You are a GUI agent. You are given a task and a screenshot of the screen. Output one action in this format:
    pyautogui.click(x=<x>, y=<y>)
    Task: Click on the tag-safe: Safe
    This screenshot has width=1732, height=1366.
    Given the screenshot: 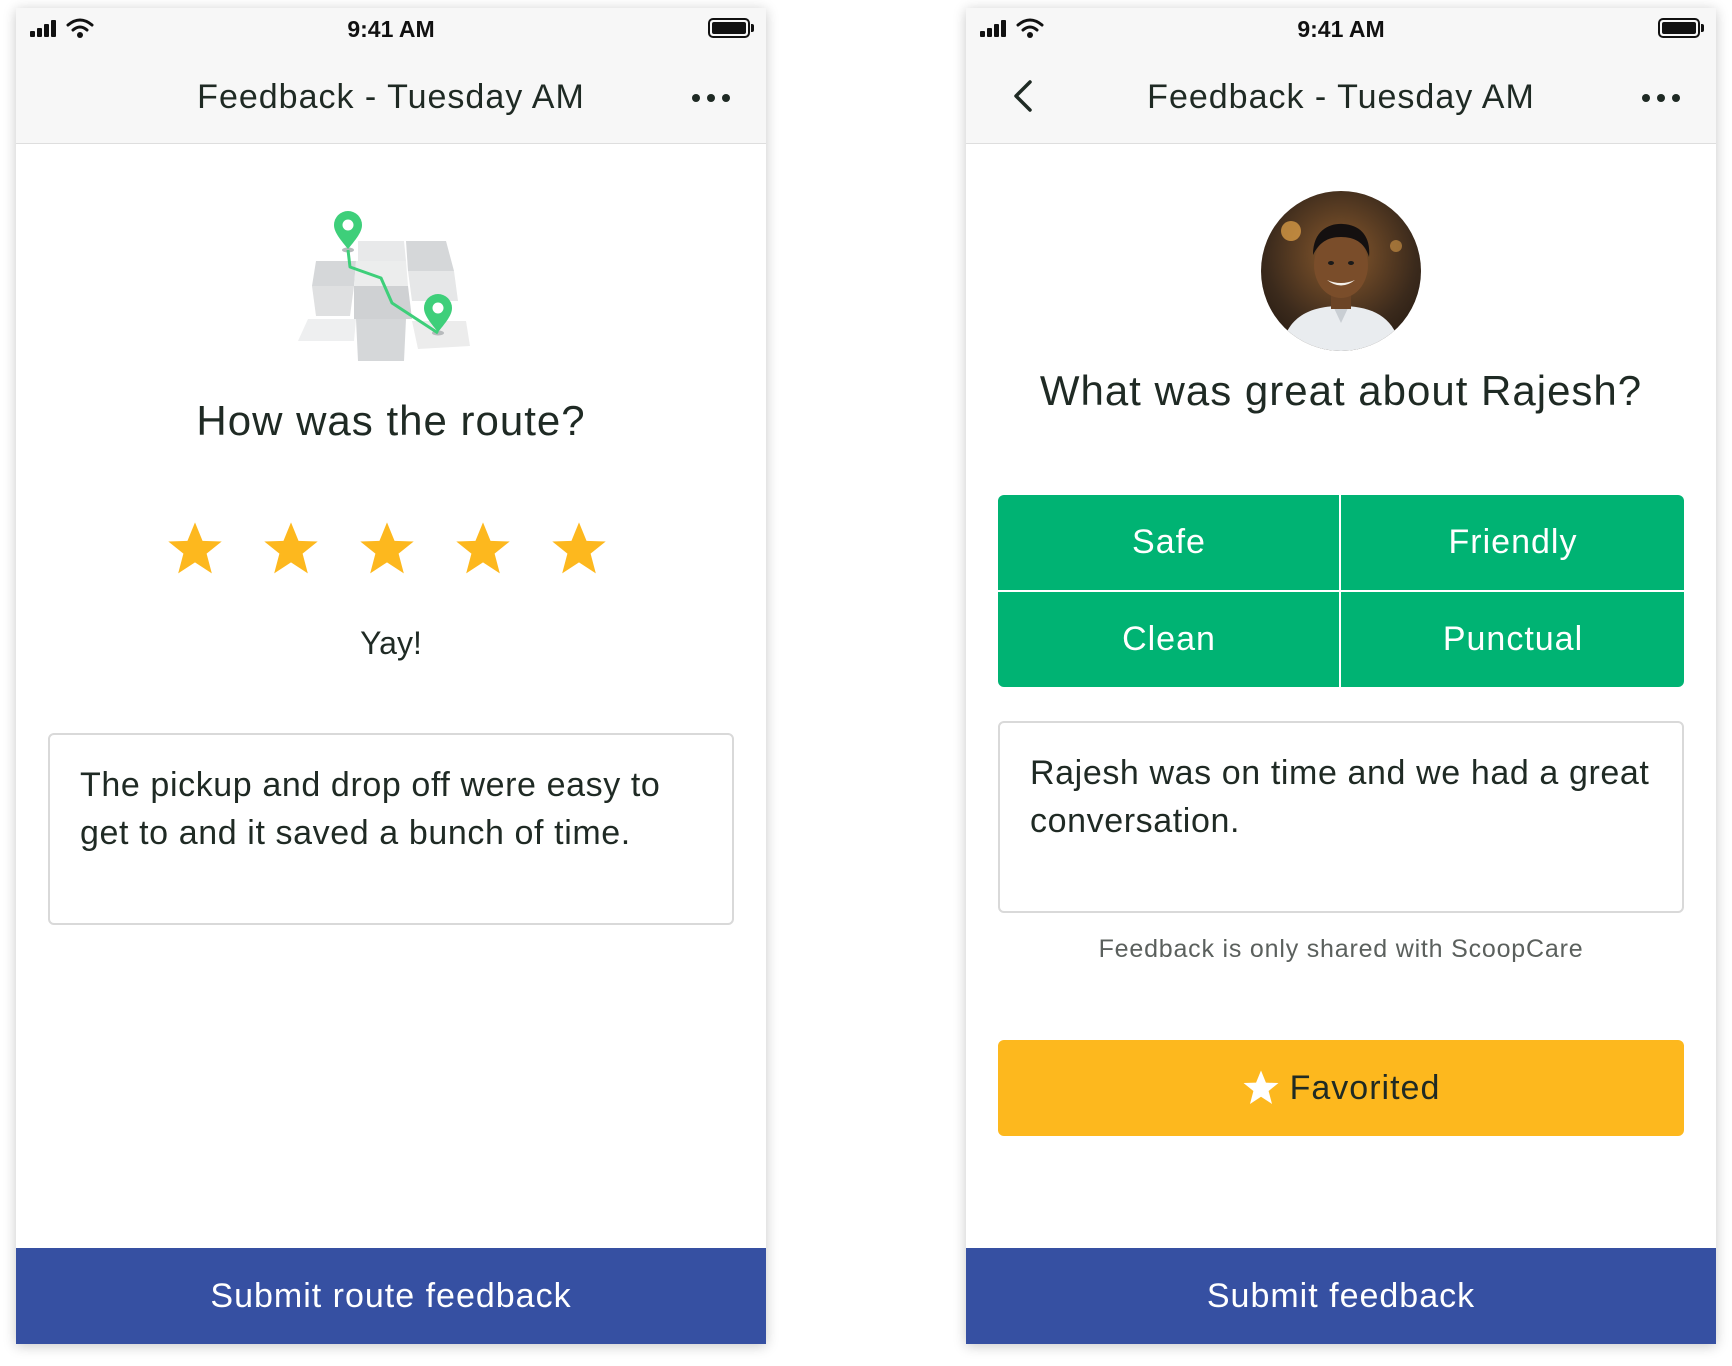 What is the action you would take?
    pyautogui.click(x=1169, y=542)
    